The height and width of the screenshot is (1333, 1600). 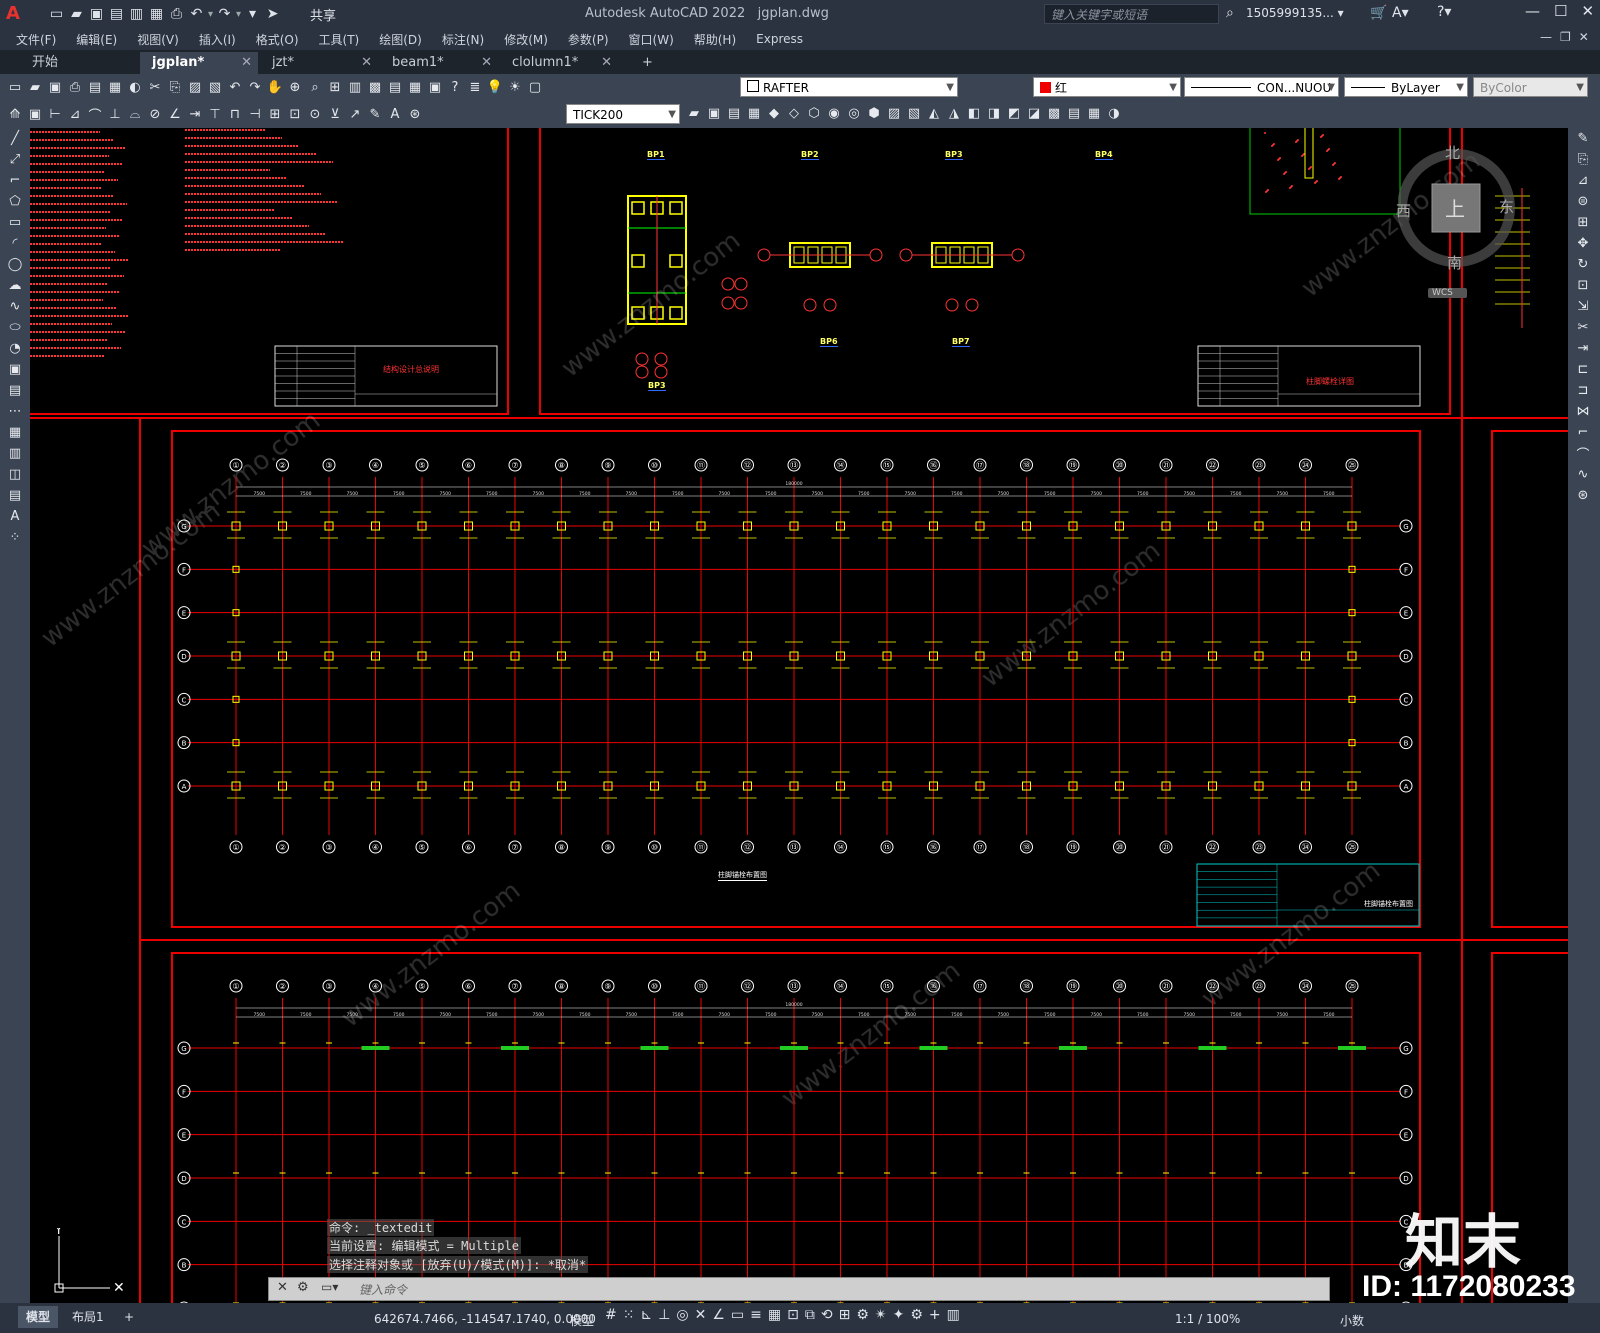 What do you see at coordinates (175, 115) in the screenshot?
I see `angular-dim-icon: ∠` at bounding box center [175, 115].